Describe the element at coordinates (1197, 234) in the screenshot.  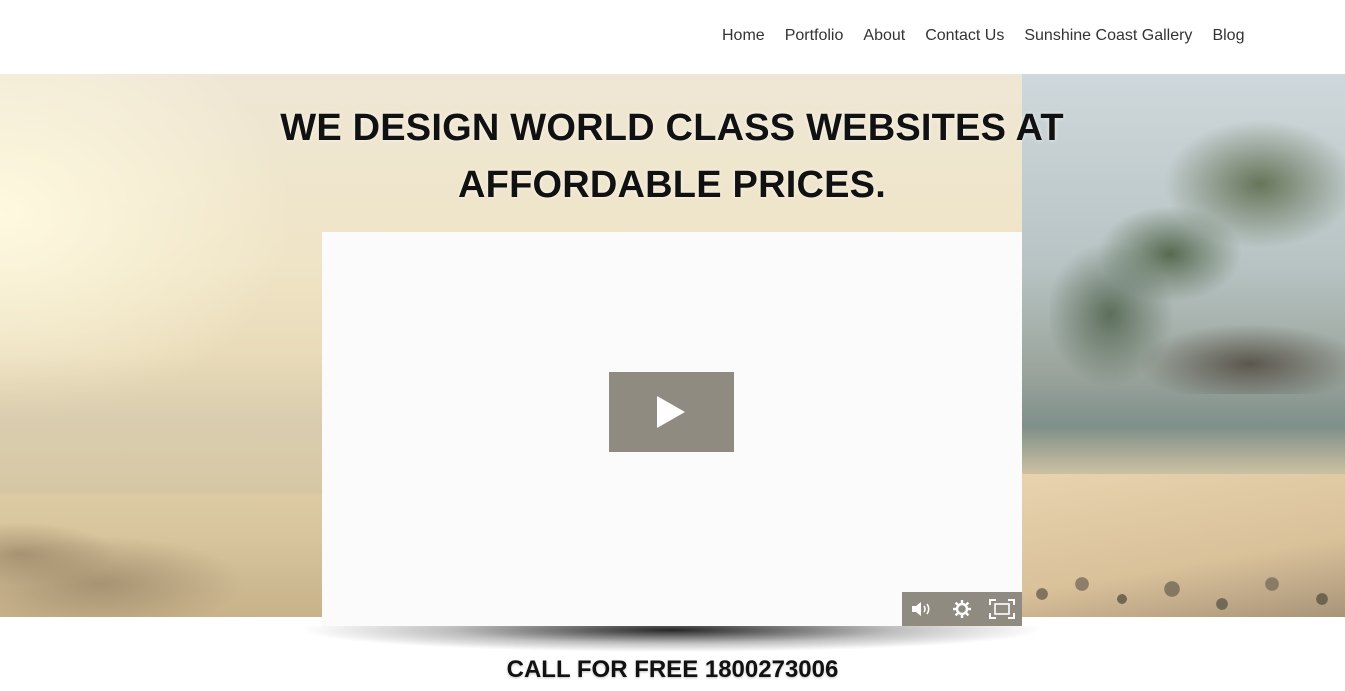
I see `pandanus-trees` at that location.